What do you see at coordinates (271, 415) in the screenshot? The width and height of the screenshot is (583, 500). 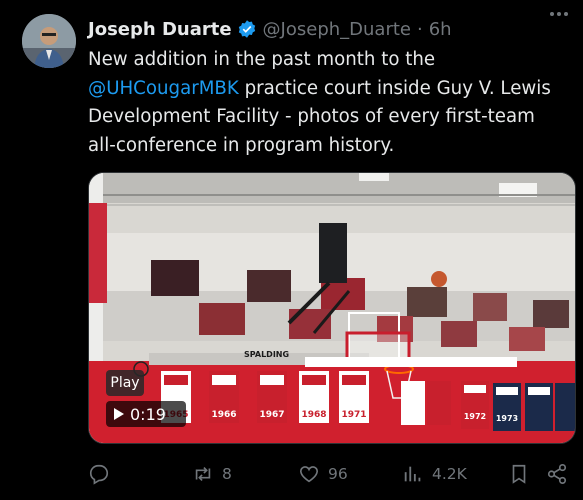 I see `banner-year: 1967` at bounding box center [271, 415].